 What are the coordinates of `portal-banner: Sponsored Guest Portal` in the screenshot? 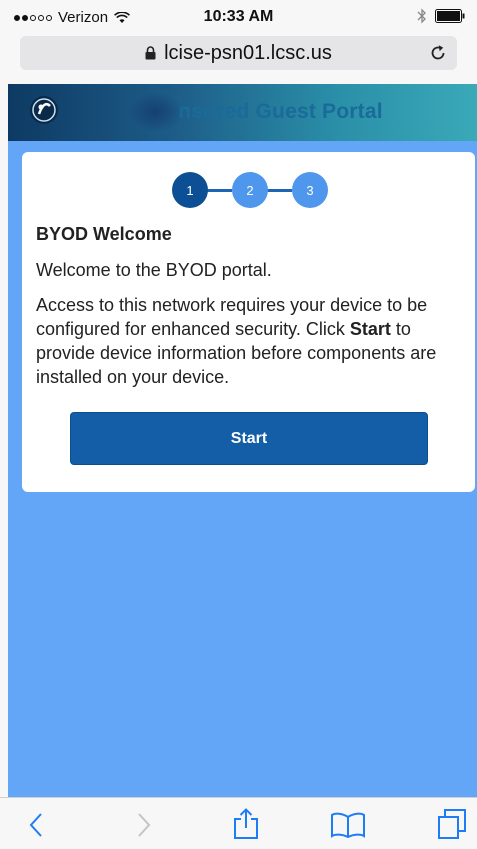 It's located at (242, 112).